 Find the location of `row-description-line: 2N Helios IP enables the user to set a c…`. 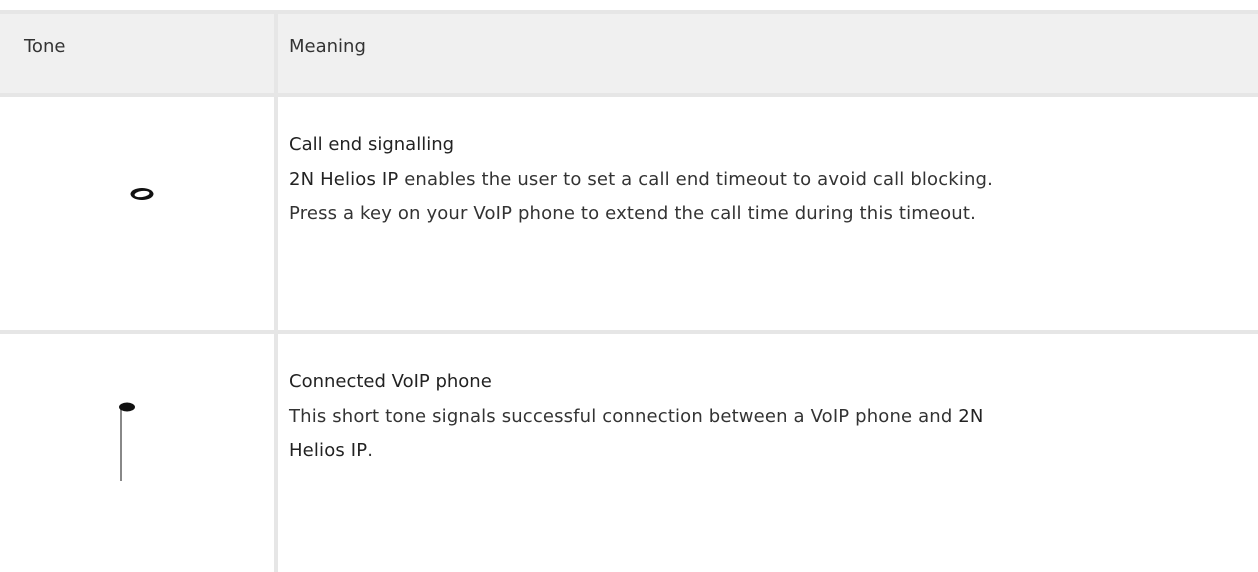

row-description-line: 2N Helios IP enables the user to set a c… is located at coordinates (771, 180).